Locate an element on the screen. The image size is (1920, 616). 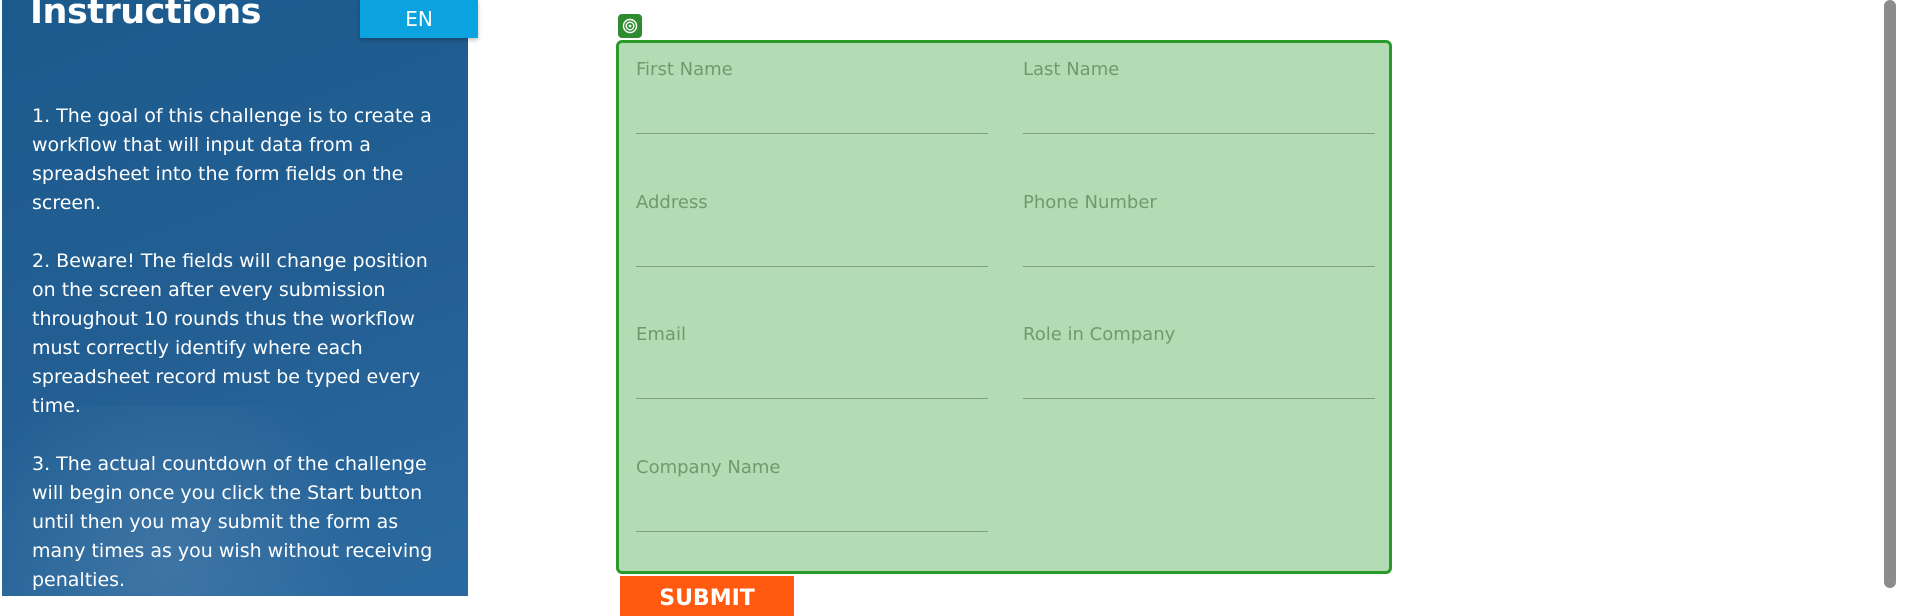
company-name-input is located at coordinates (812, 510).